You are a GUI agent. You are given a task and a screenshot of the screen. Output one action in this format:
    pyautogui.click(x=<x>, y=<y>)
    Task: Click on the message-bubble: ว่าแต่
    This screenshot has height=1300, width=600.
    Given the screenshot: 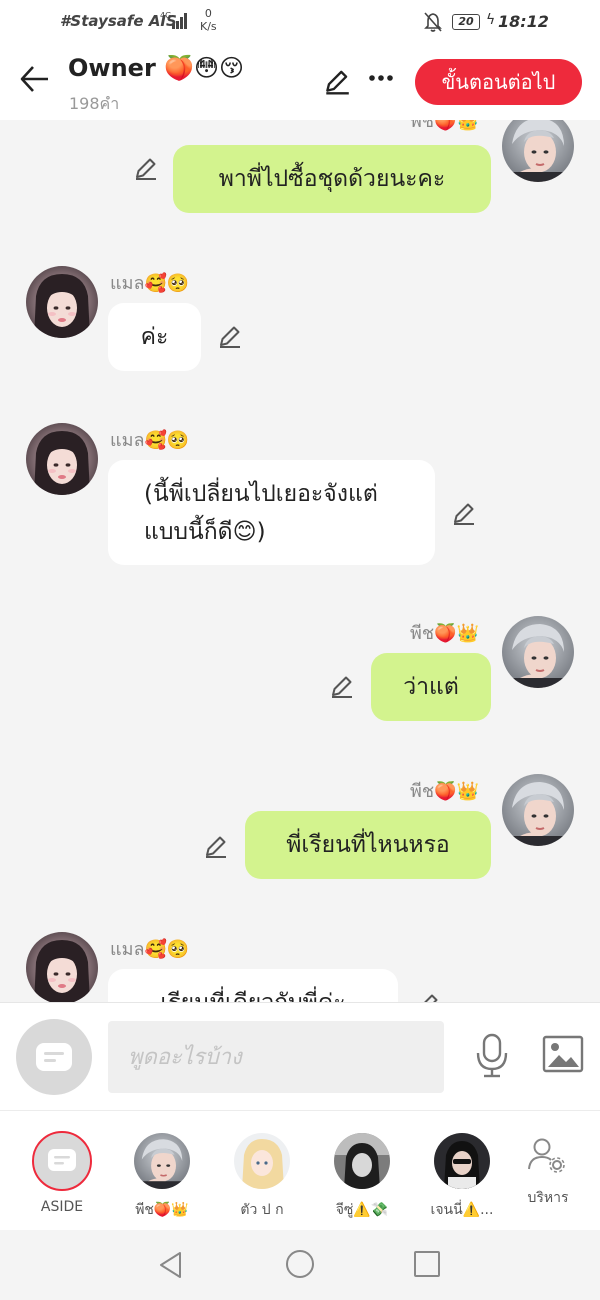 What is the action you would take?
    pyautogui.click(x=431, y=687)
    